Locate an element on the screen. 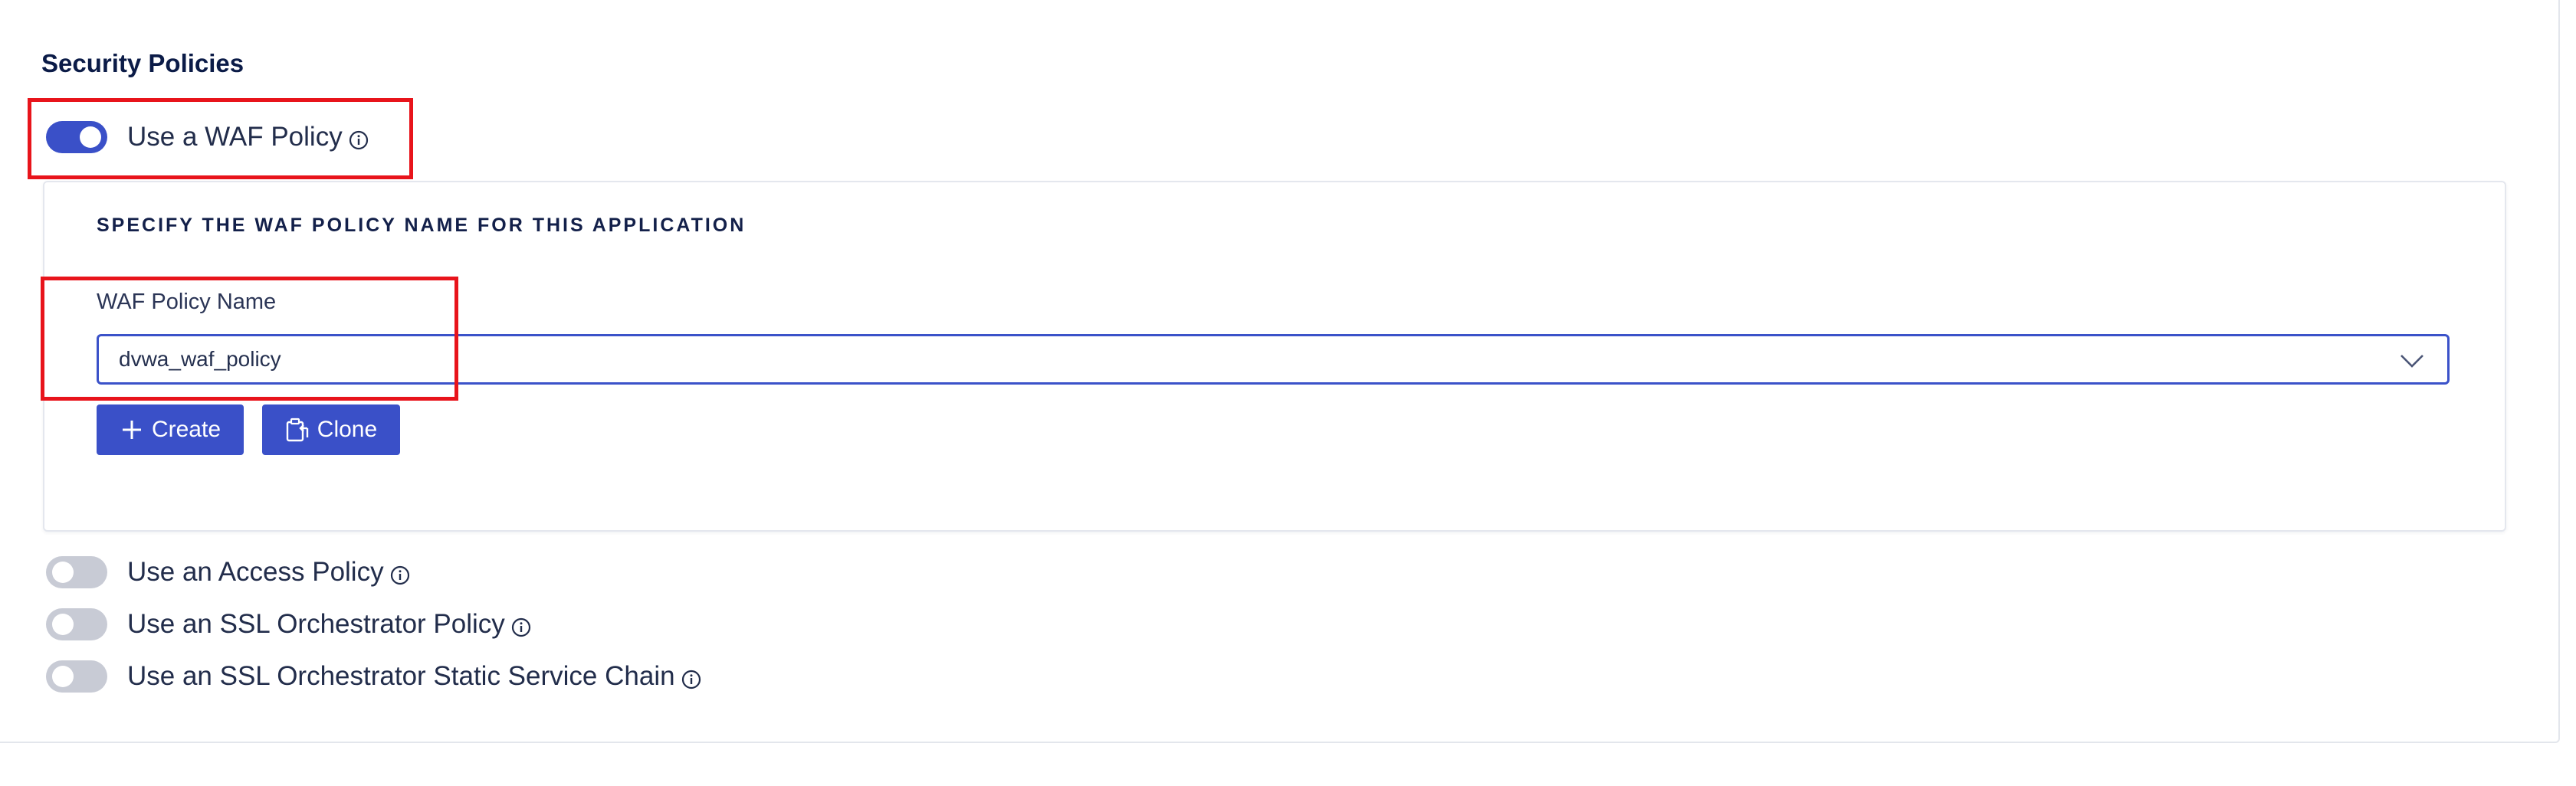 Image resolution: width=2576 pixels, height=786 pixels. plus-icon is located at coordinates (131, 430).